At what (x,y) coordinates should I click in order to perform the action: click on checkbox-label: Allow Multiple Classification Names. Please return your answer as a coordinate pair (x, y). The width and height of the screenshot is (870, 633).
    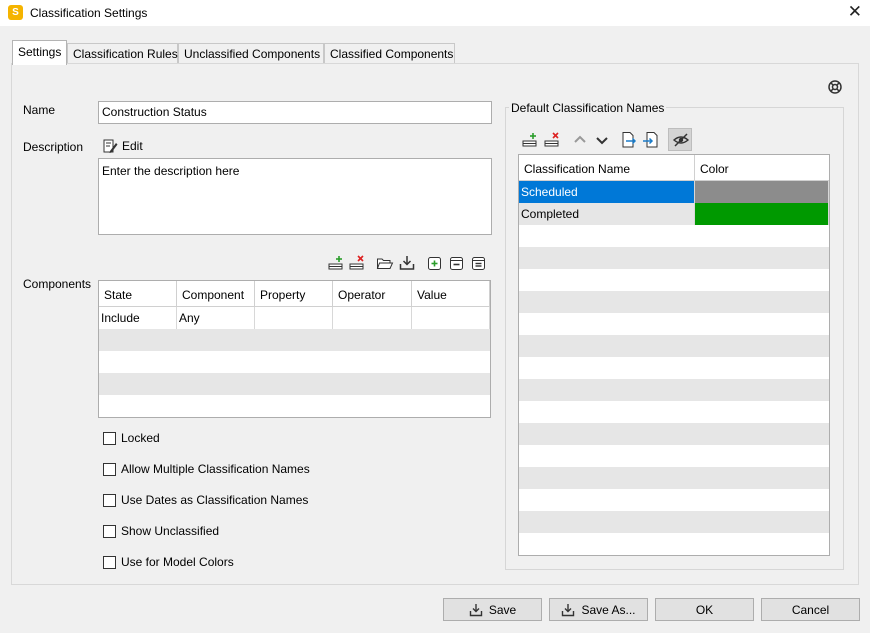
    Looking at the image, I should click on (215, 469).